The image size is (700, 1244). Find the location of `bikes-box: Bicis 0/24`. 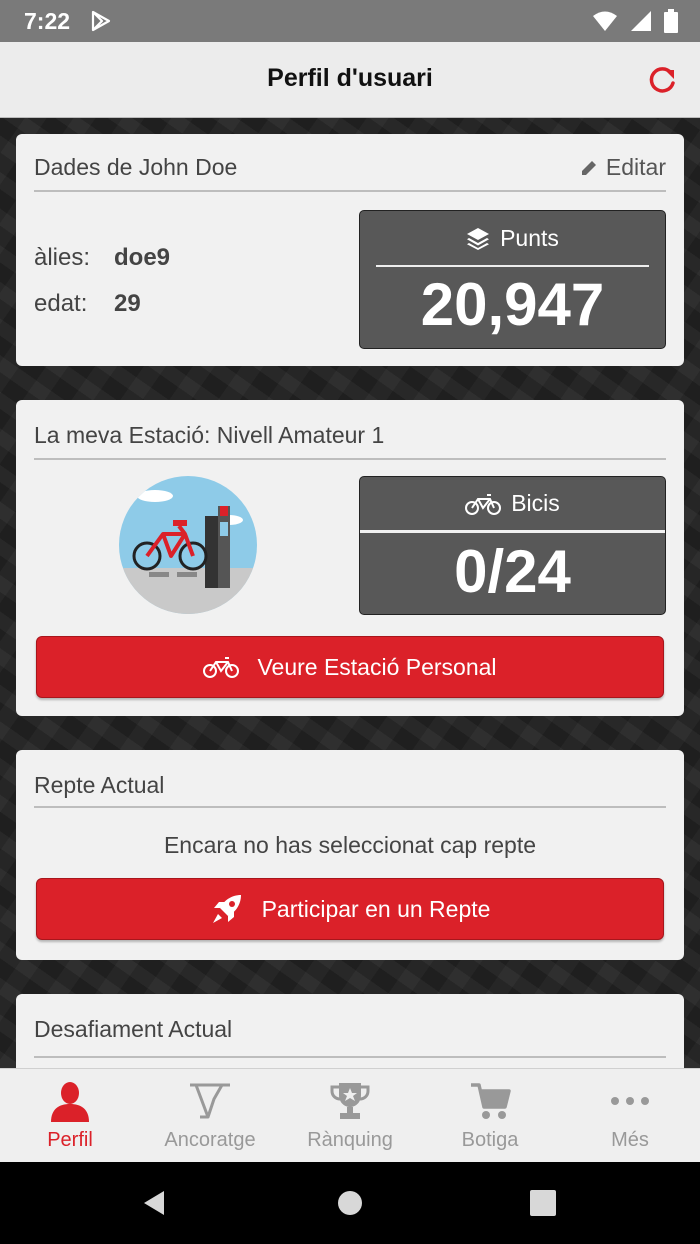

bikes-box: Bicis 0/24 is located at coordinates (512, 545).